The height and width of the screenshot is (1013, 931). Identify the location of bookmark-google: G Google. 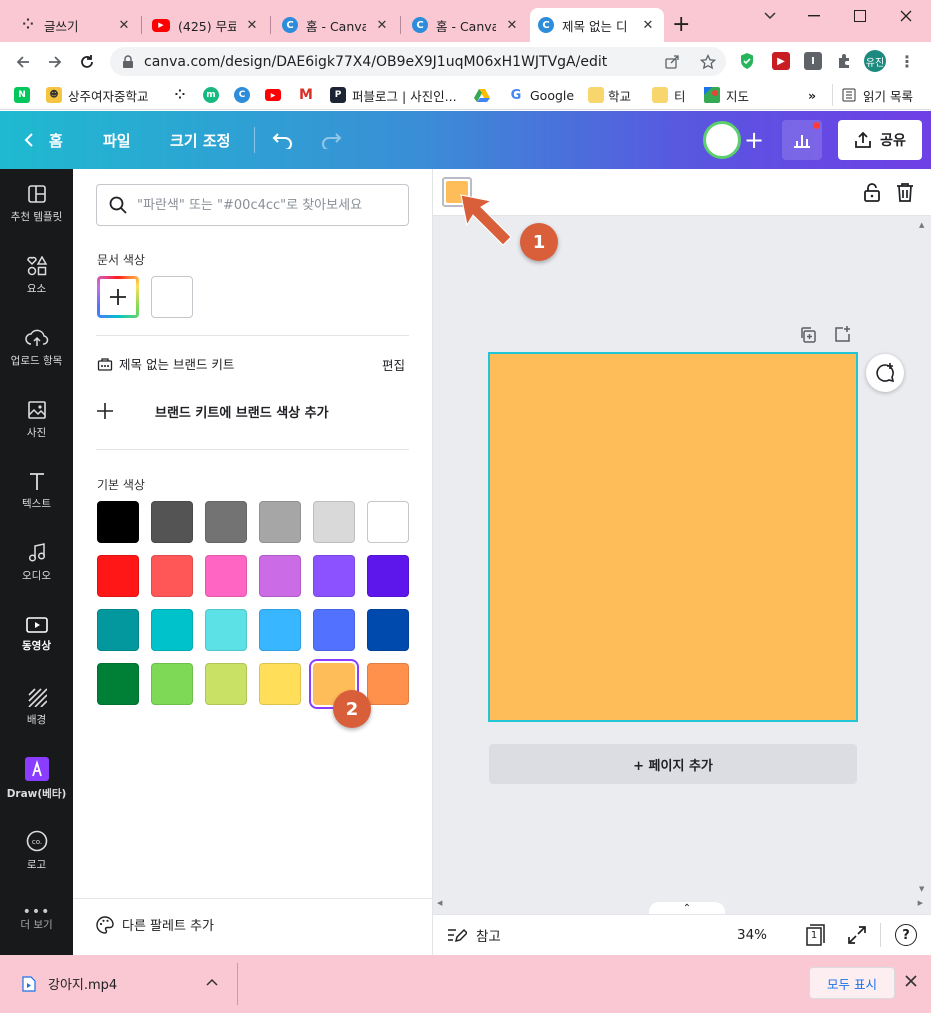
(541, 95).